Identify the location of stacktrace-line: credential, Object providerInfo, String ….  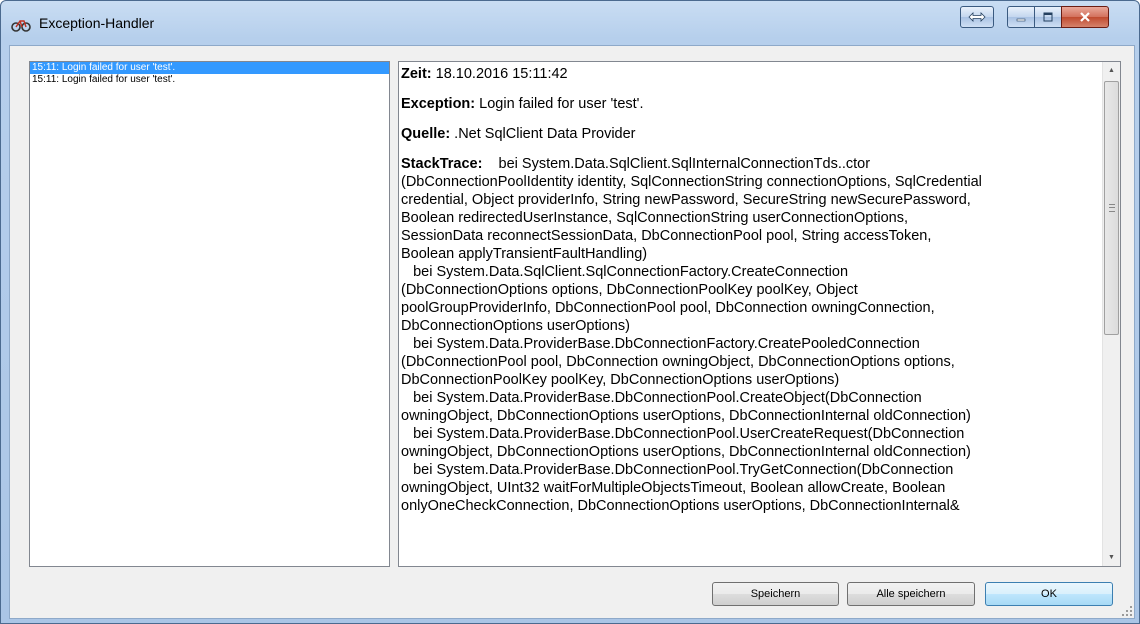
(686, 200).